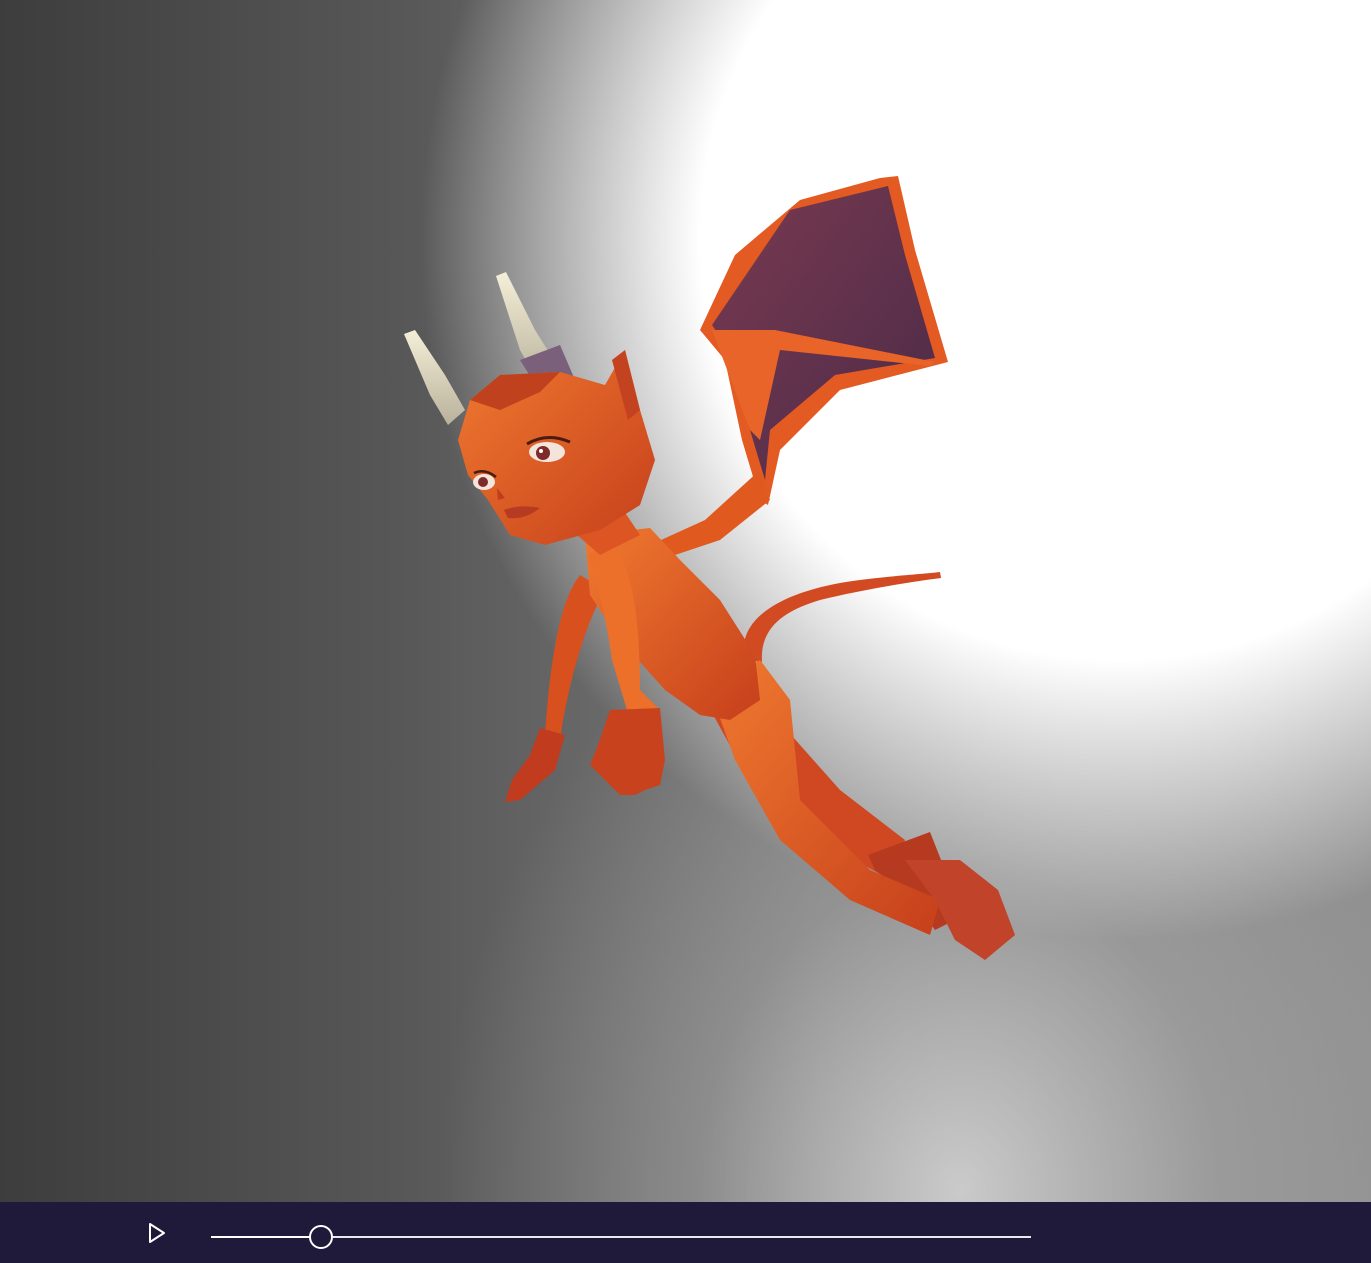 The height and width of the screenshot is (1263, 1371). I want to click on playback-control-bar, so click(685, 1232).